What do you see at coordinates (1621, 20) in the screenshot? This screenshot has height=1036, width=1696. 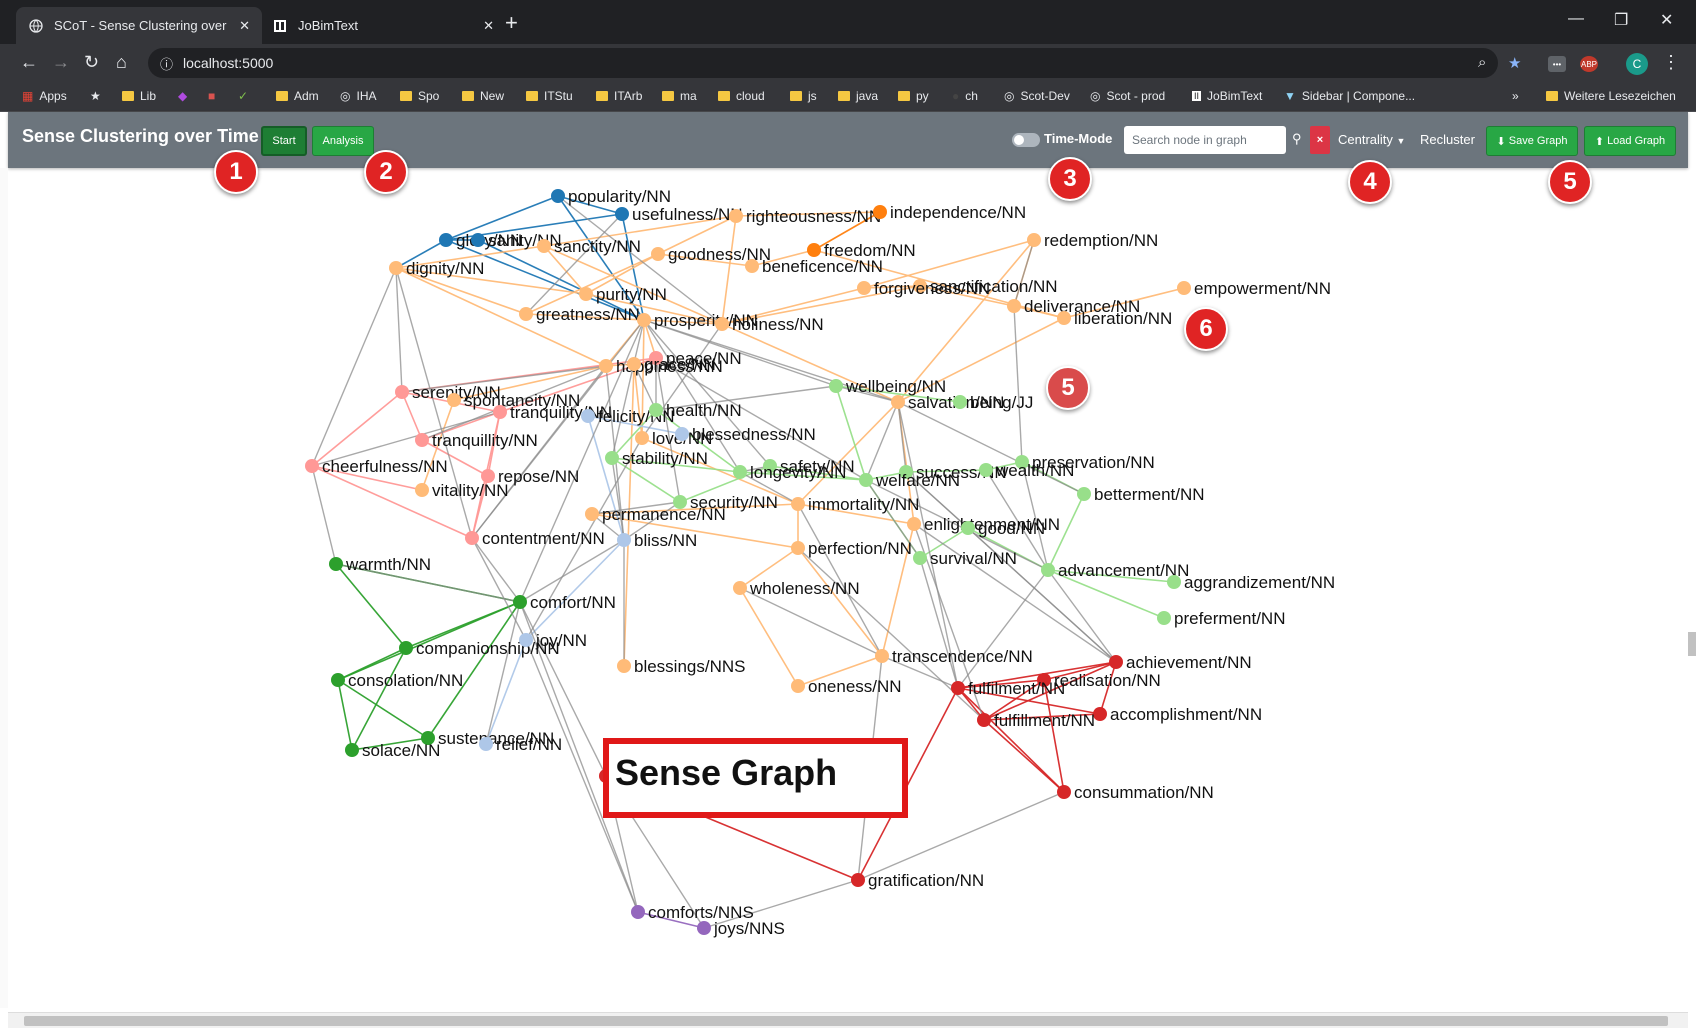 I see `restore-icon: ❐` at bounding box center [1621, 20].